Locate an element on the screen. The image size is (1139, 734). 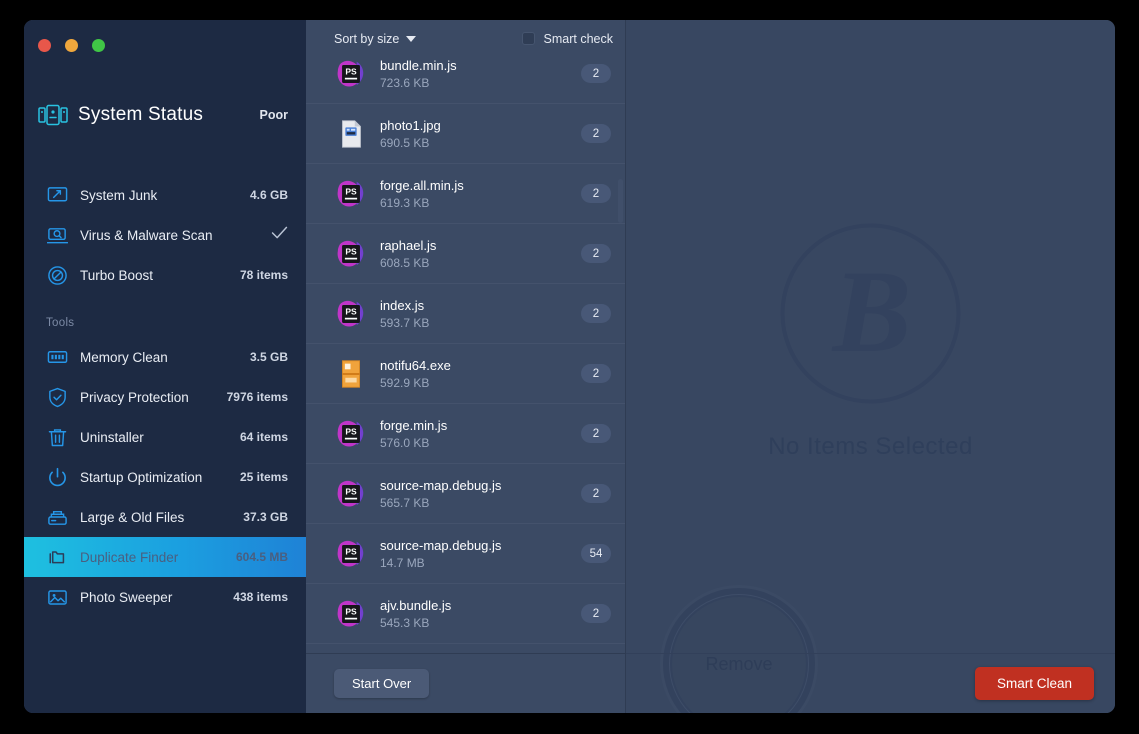
sidebar-item-startup-optimization: Startup Optimization 25 items is located at coordinates (165, 477).